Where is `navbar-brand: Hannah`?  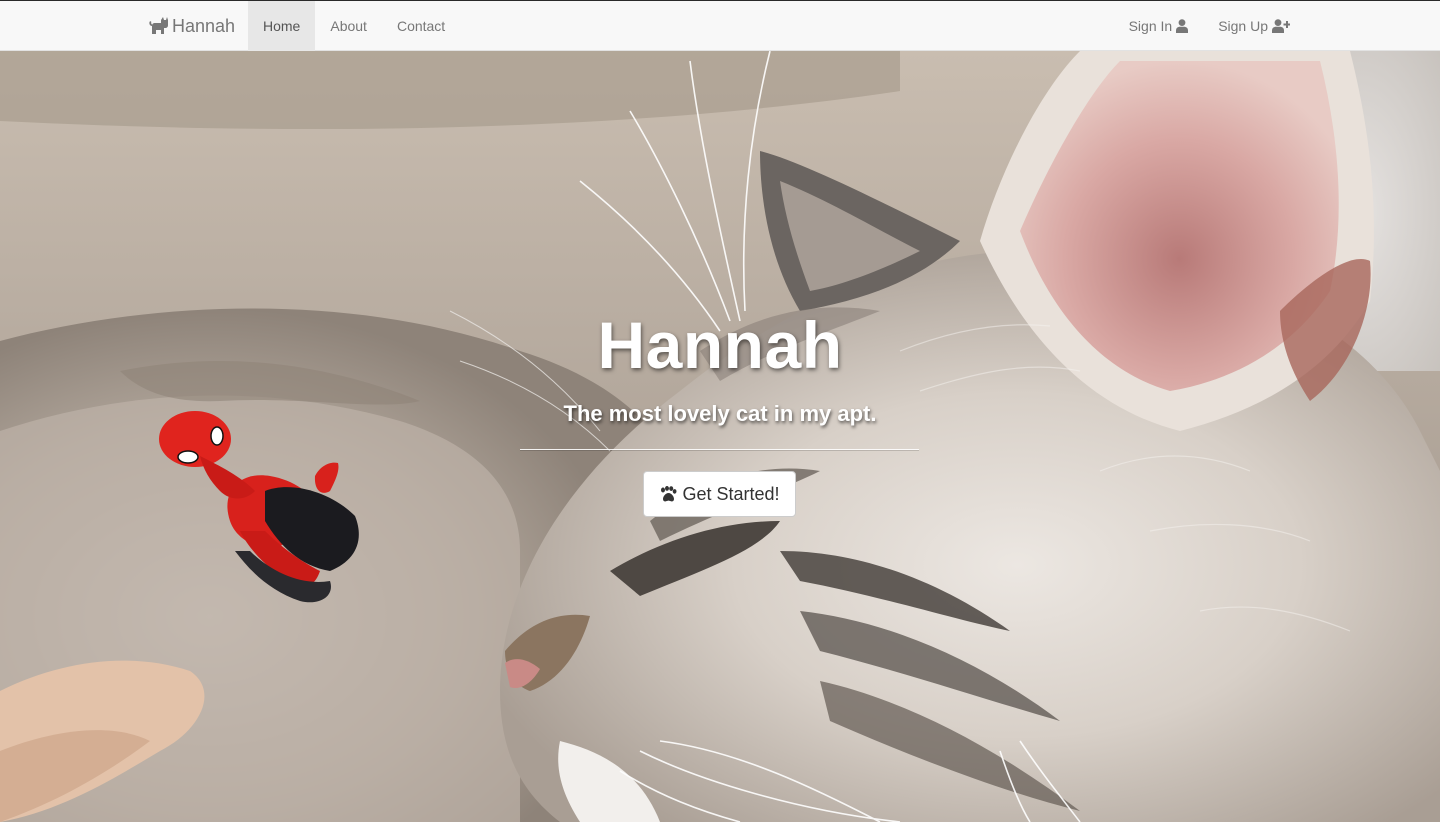
navbar-brand: Hannah is located at coordinates (192, 26).